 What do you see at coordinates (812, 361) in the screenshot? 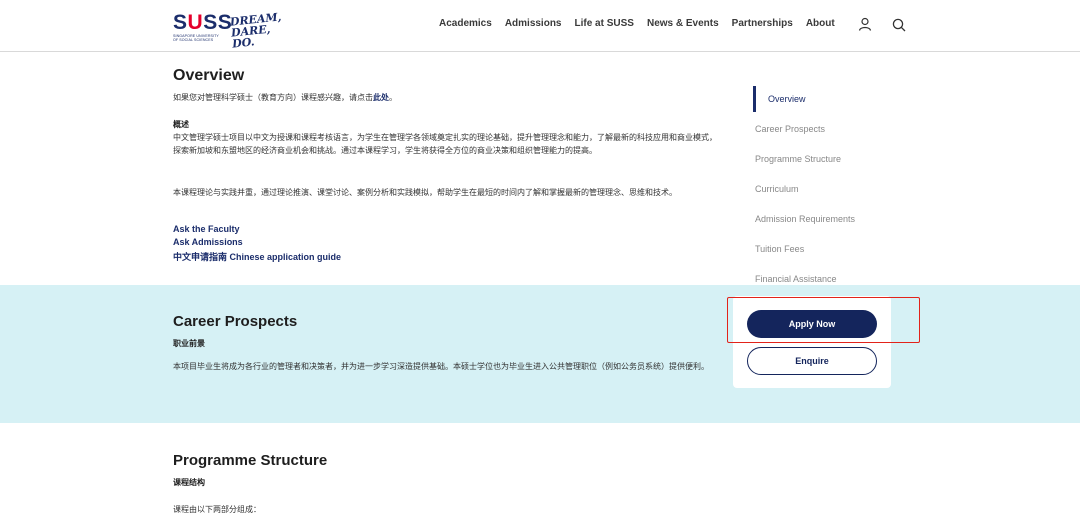
I see `enquire-button: Enquire` at bounding box center [812, 361].